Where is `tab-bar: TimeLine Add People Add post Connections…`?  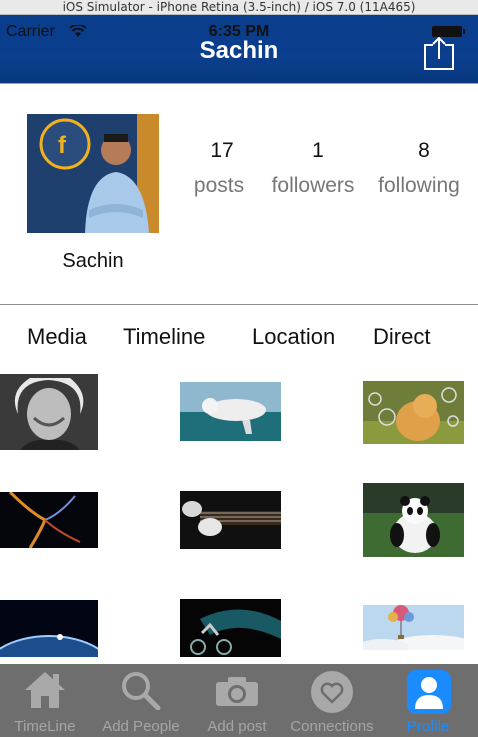
tab-bar: TimeLine Add People Add post Connections… is located at coordinates (239, 700).